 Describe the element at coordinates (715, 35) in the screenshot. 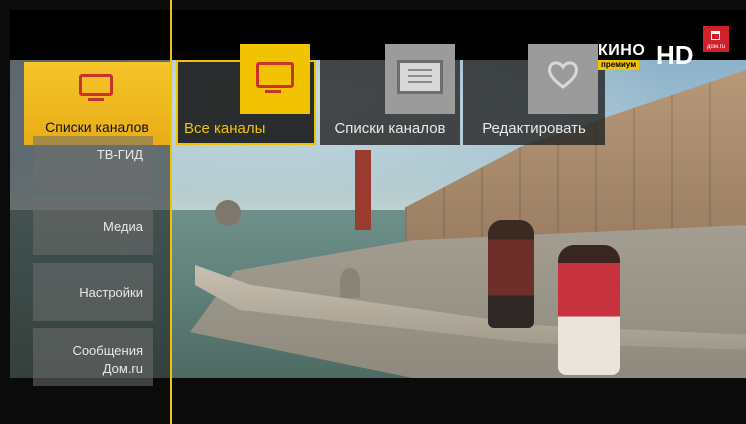

I see `house-icon` at that location.